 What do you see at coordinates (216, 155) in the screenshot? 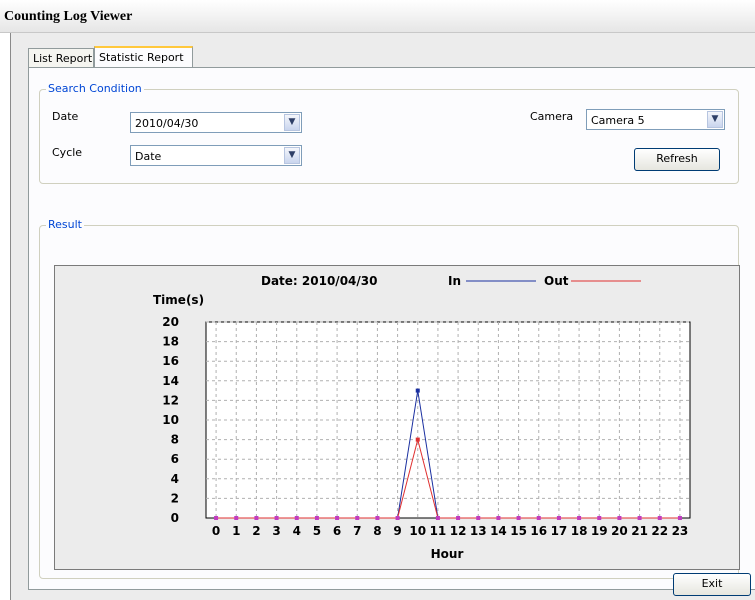
I see `cycle-dropdown: Date ▼` at bounding box center [216, 155].